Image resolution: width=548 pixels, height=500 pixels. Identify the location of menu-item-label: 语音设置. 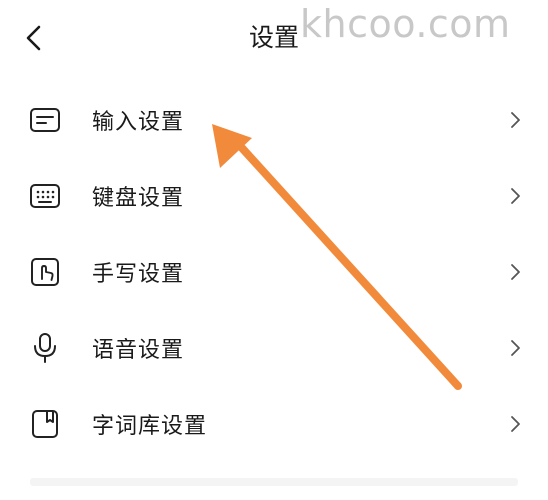
(138, 350).